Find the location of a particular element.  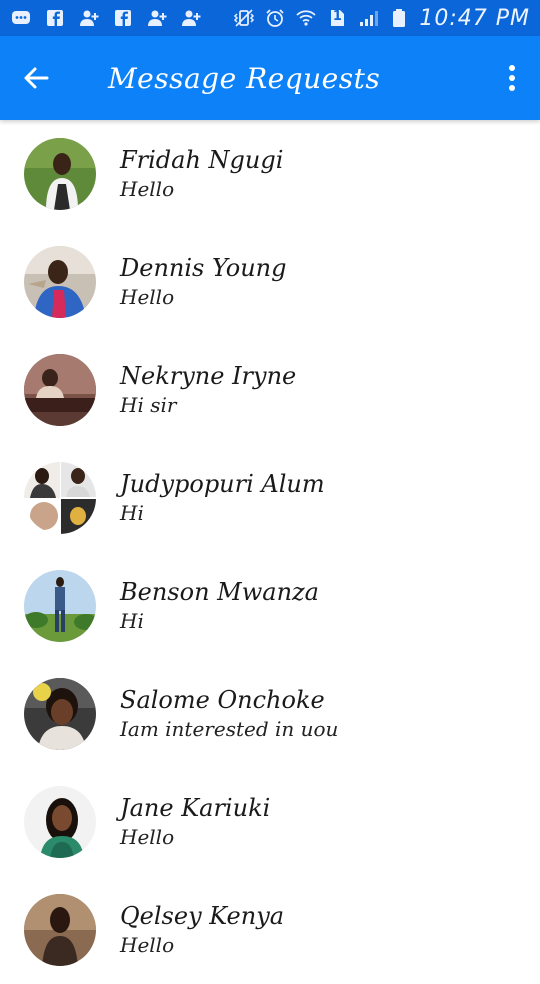

system-icons: 1 10:47 PM is located at coordinates (381, 18).